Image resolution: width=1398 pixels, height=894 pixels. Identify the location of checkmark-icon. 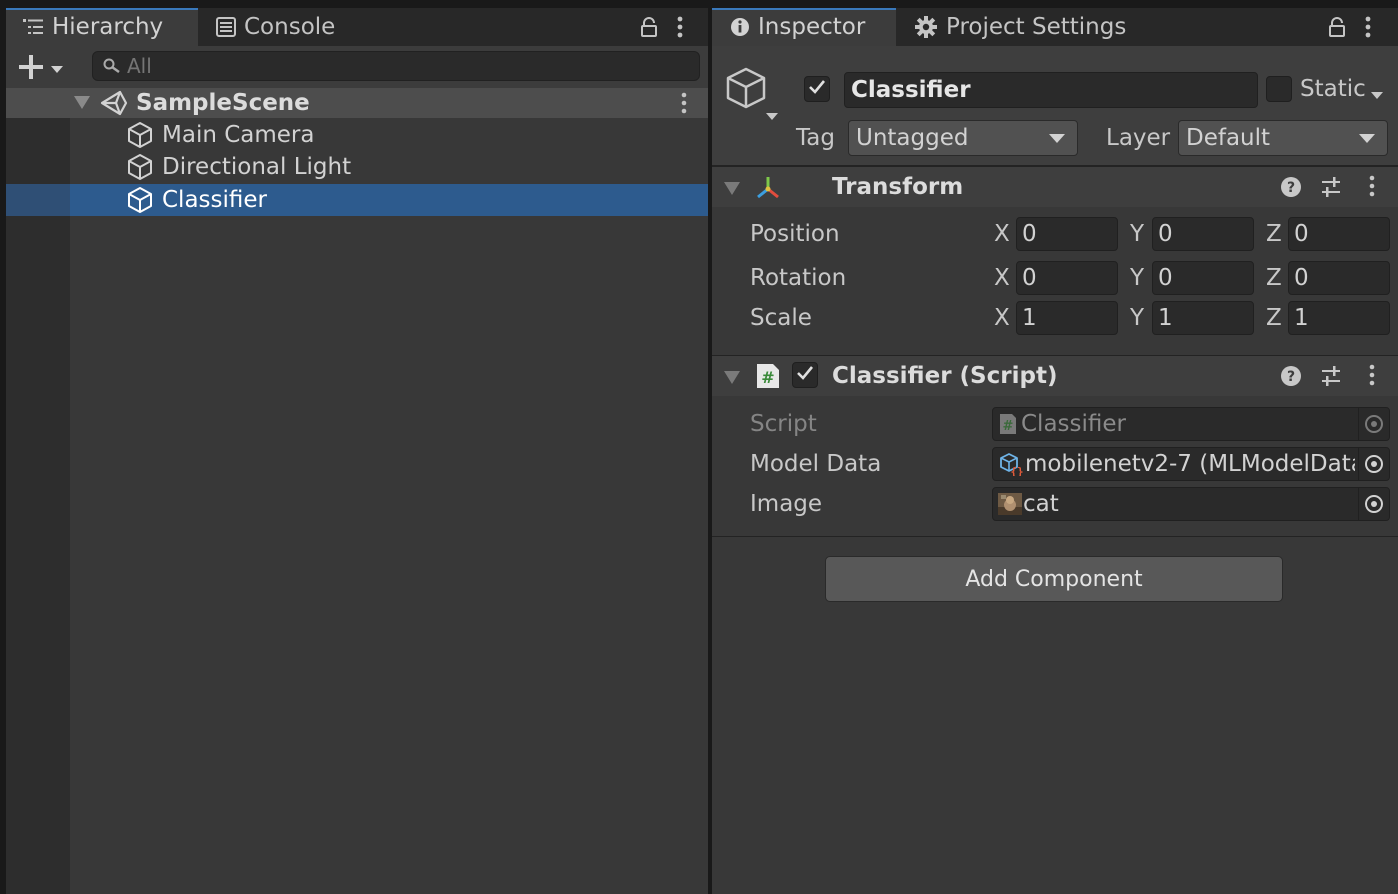
(817, 89).